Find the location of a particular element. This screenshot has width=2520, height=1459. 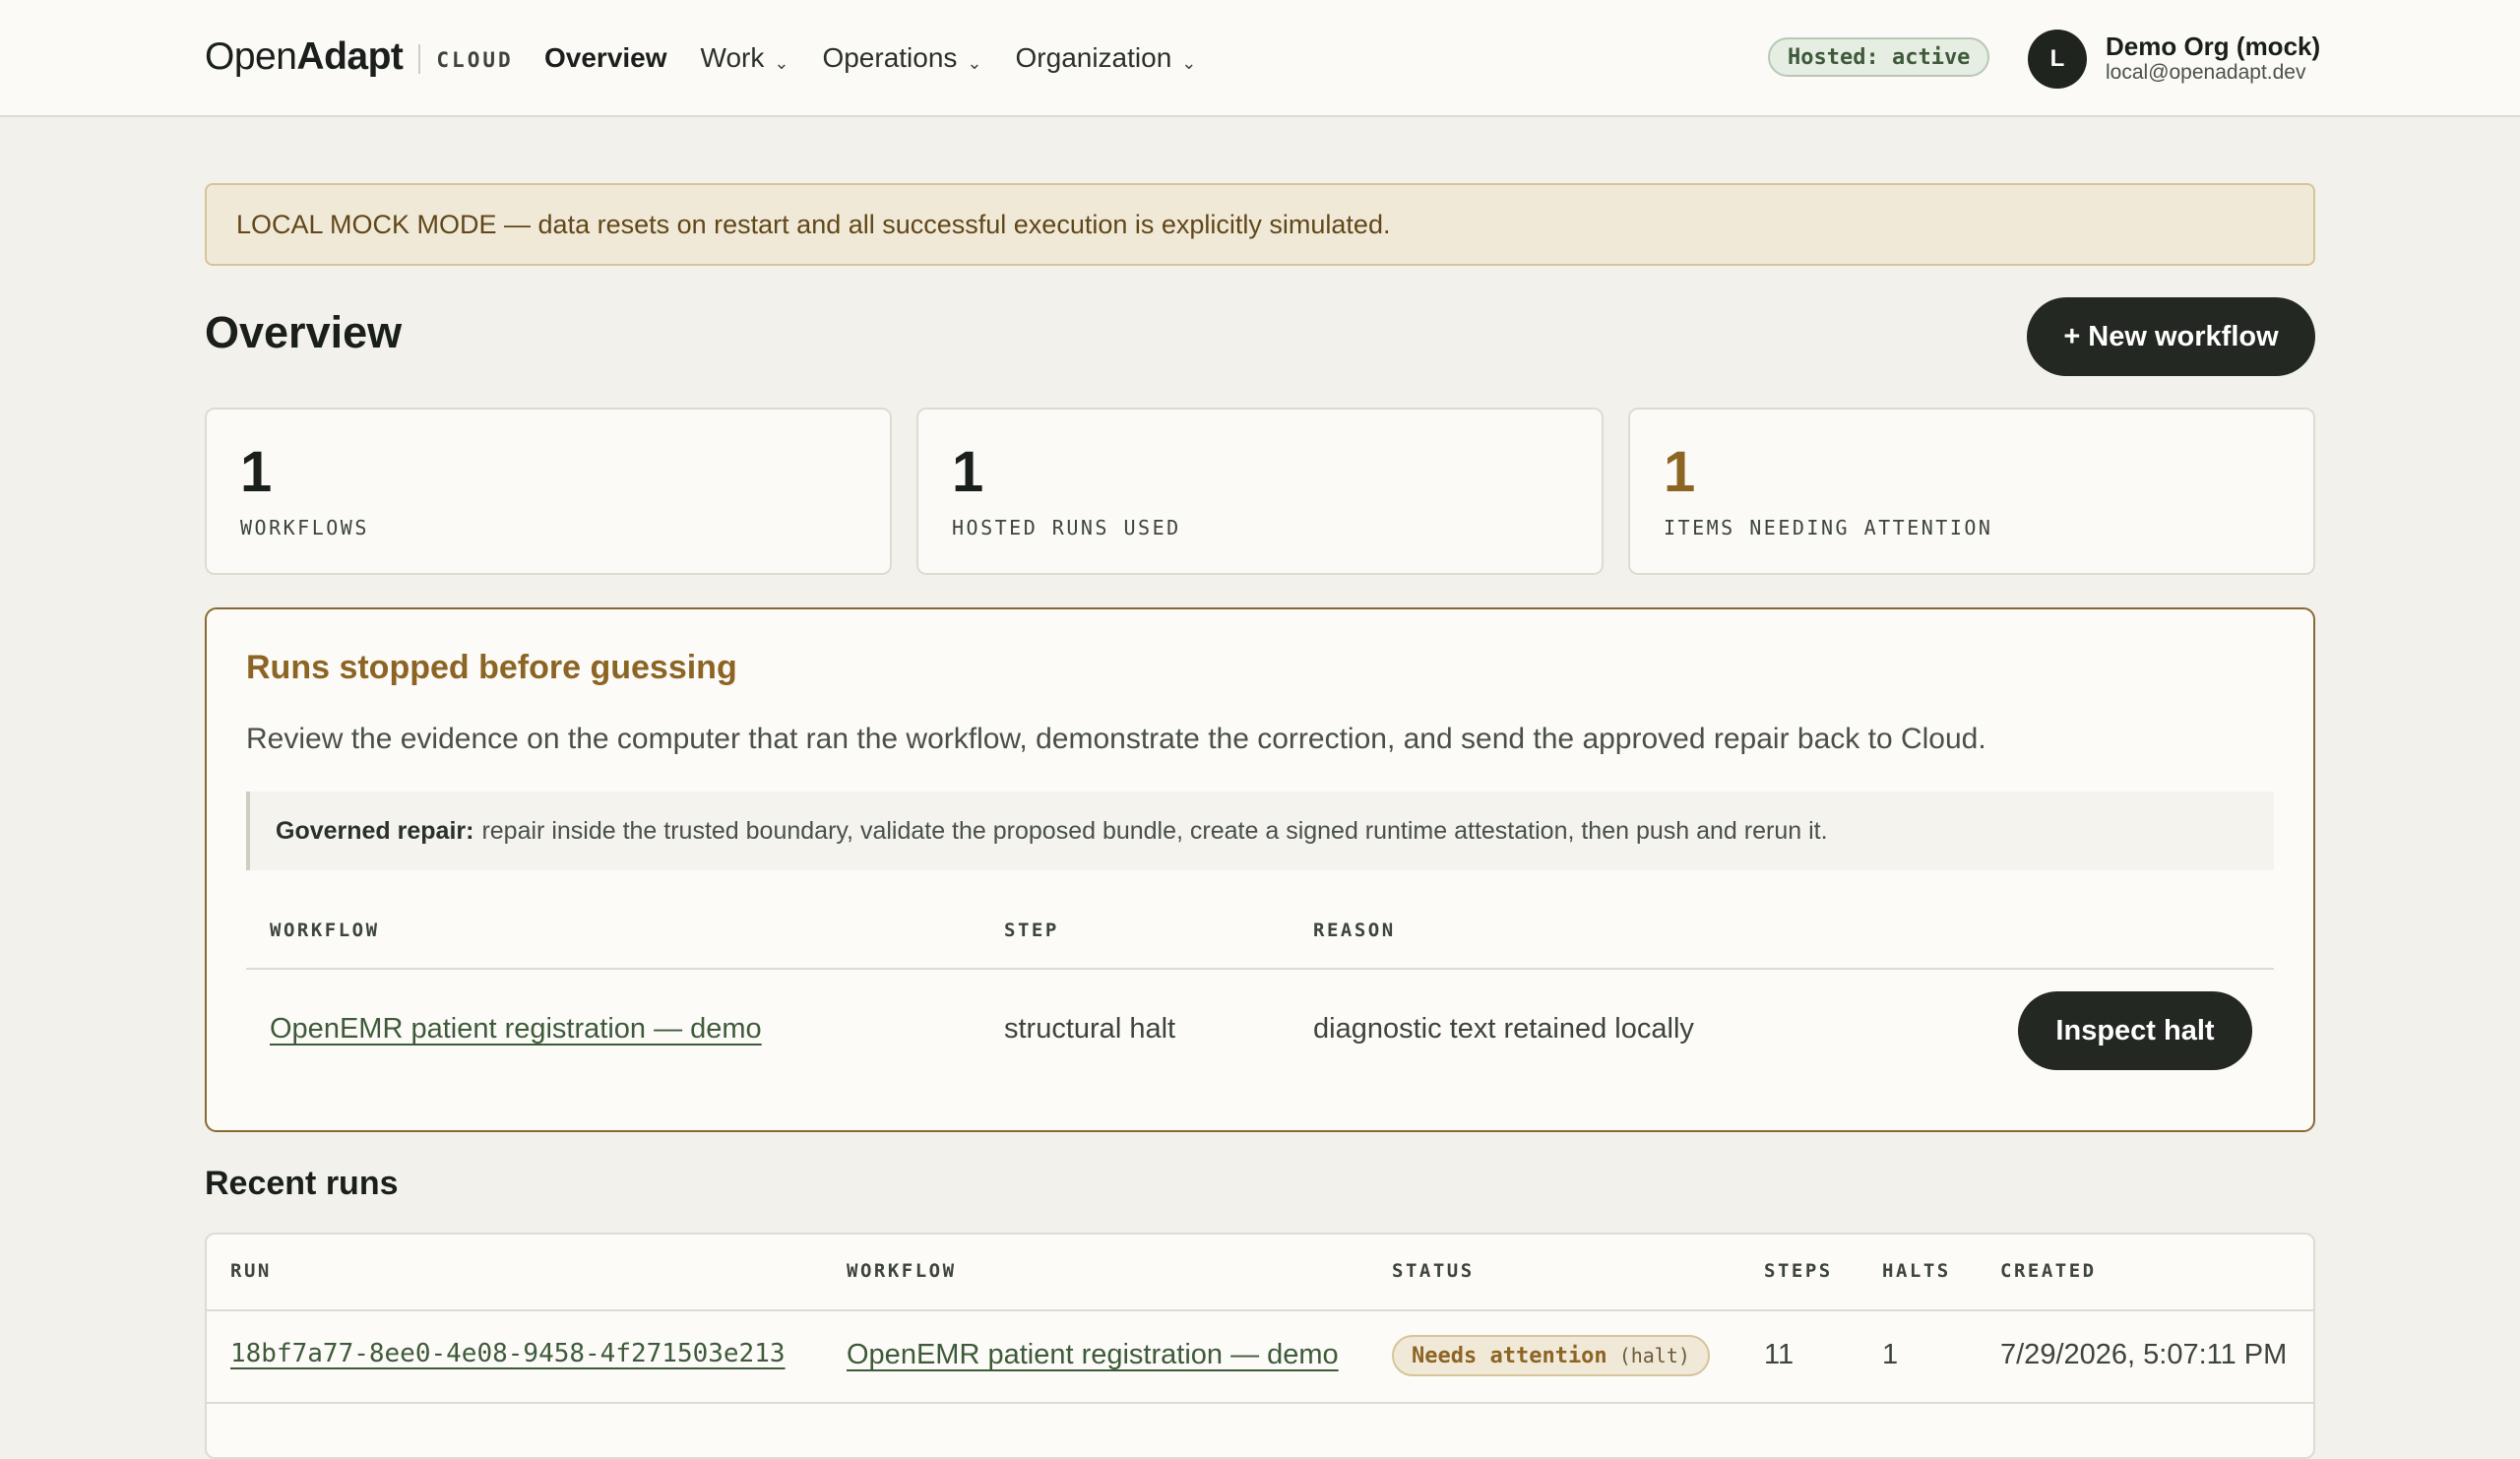

brand-divider is located at coordinates (419, 59).